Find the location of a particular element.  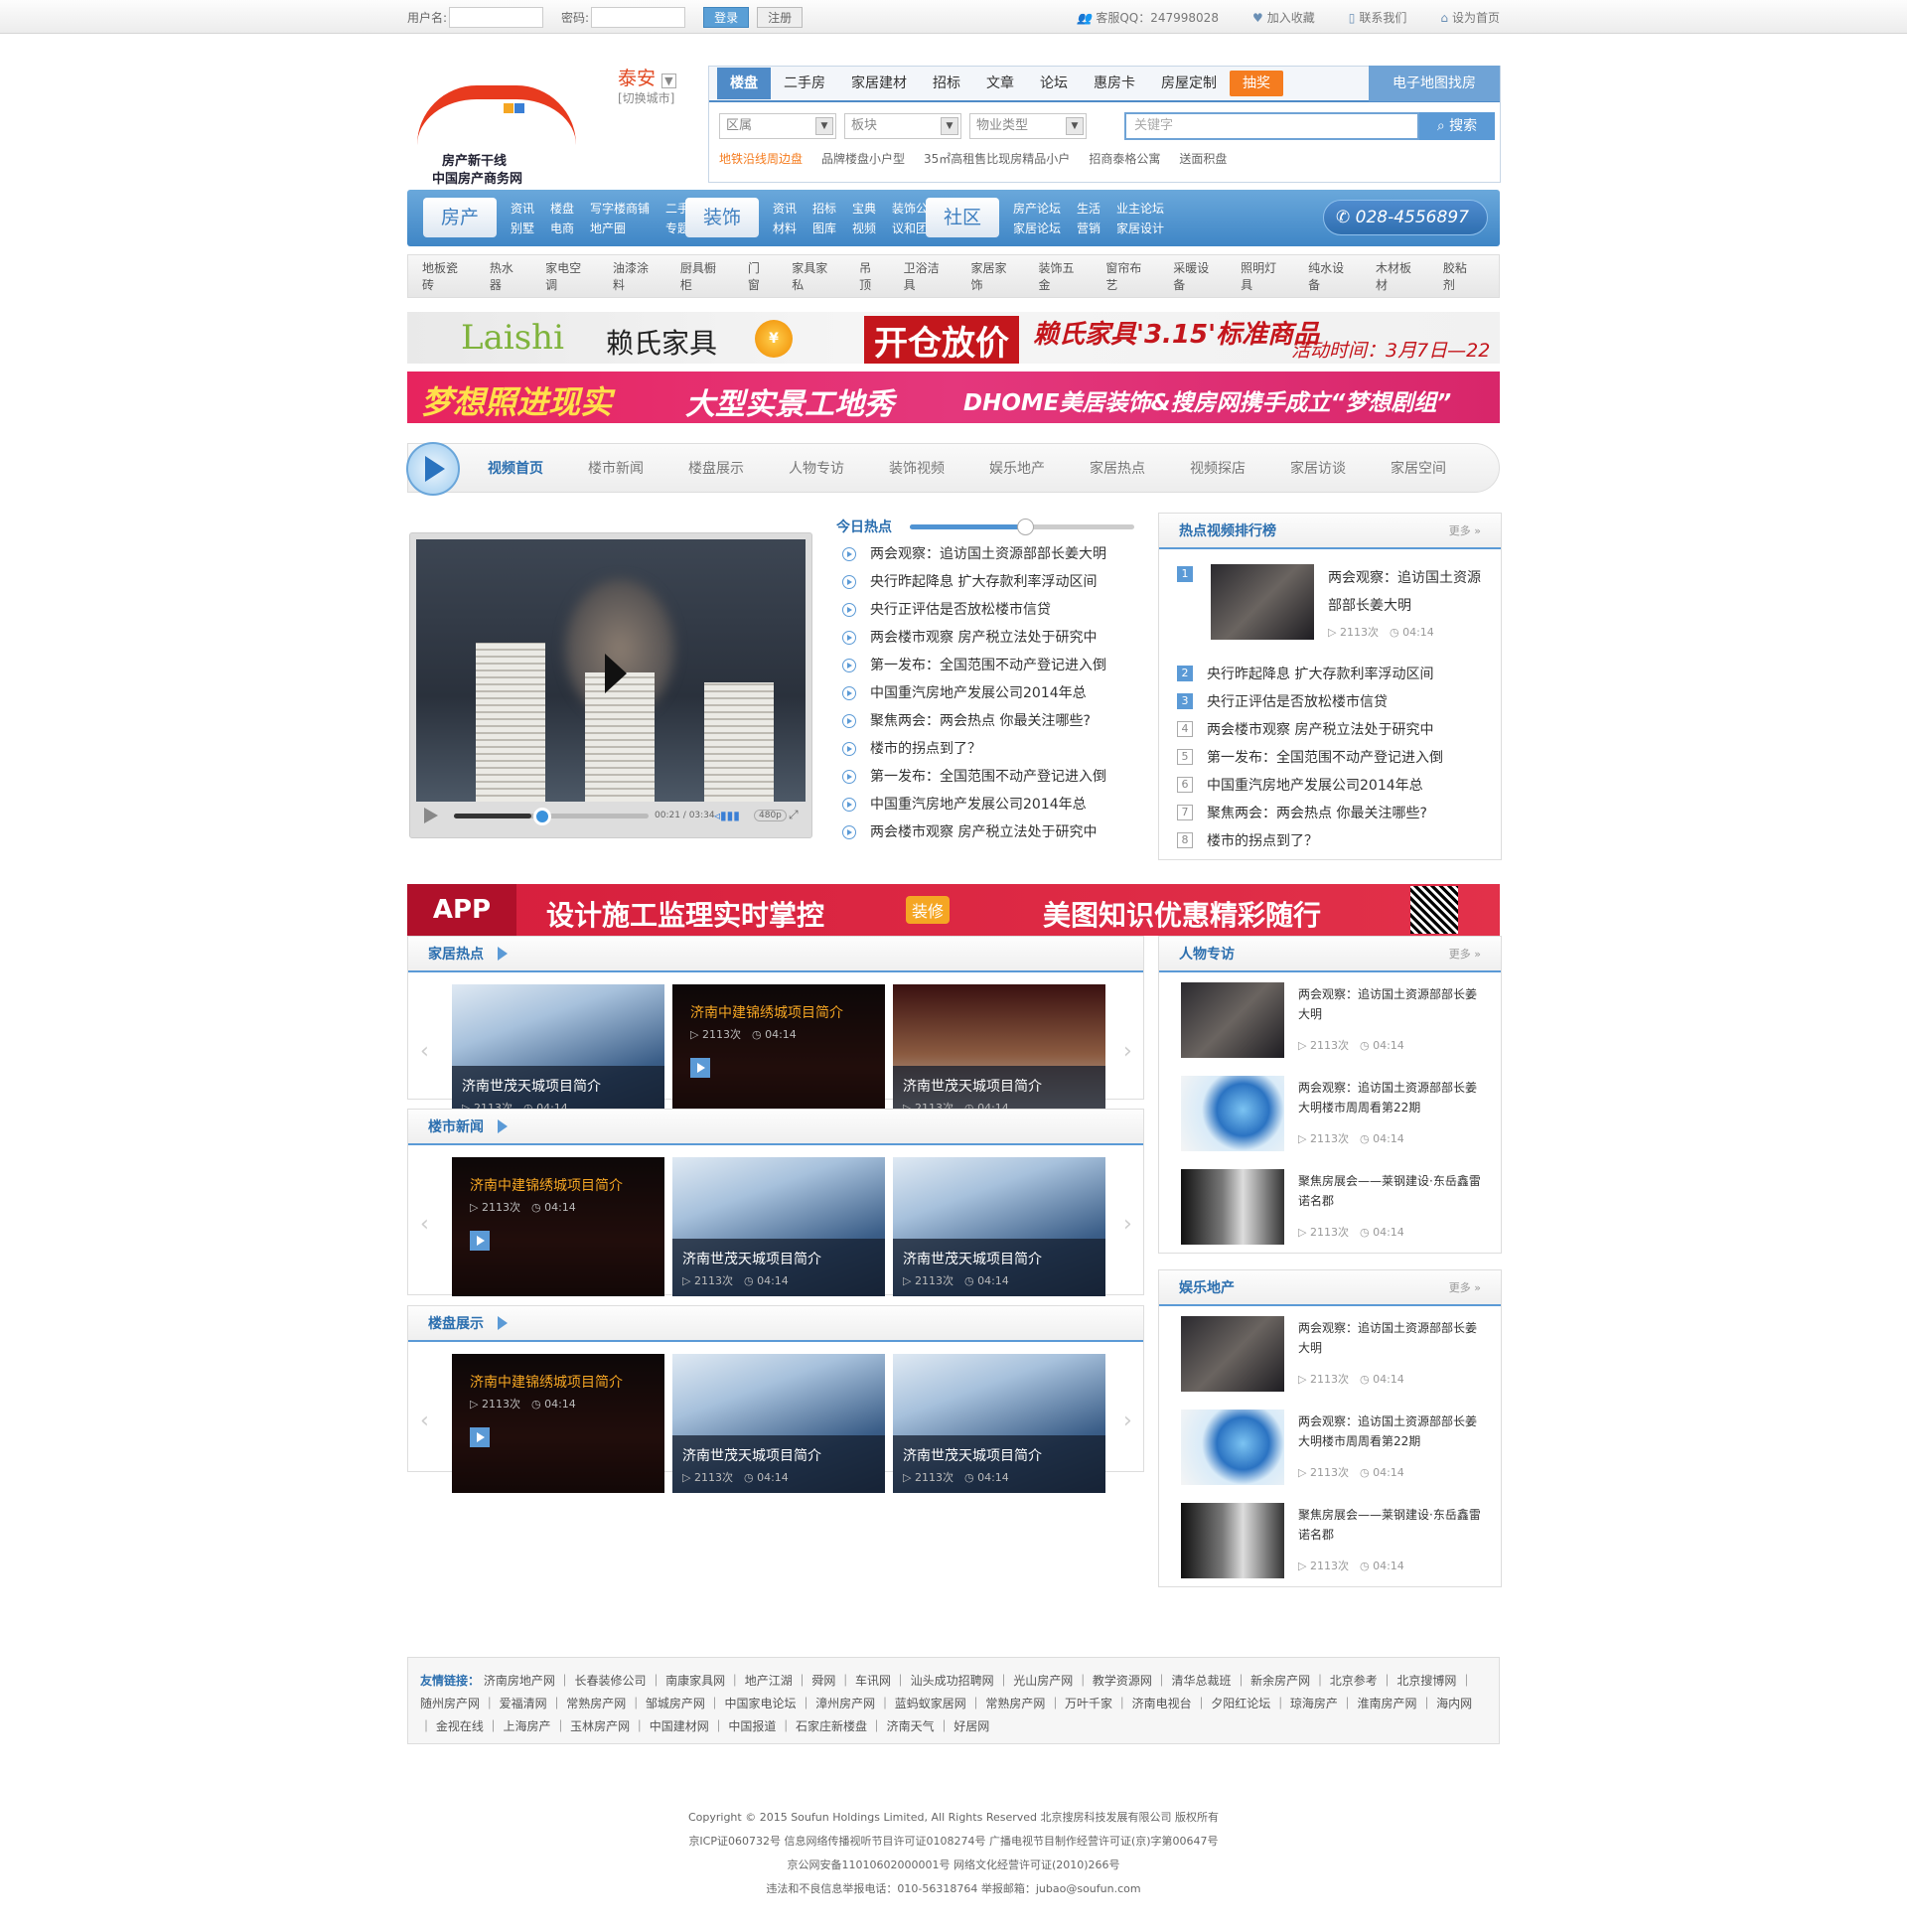

category-link: 家居家饰 is located at coordinates (994, 276).